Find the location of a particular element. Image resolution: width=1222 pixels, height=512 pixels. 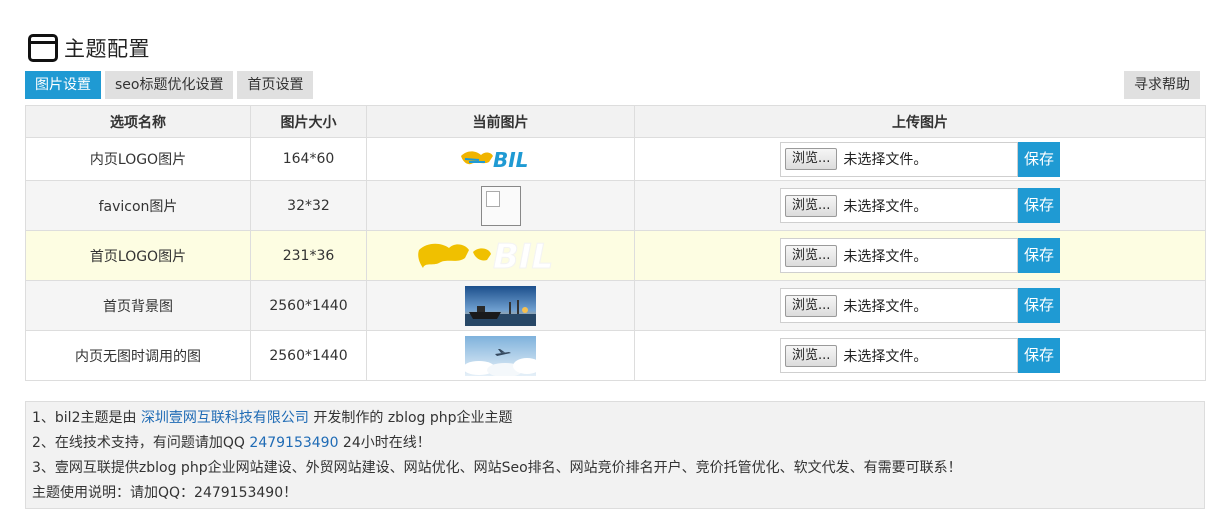

option-name: 内页无图时调用的图 is located at coordinates (138, 355).